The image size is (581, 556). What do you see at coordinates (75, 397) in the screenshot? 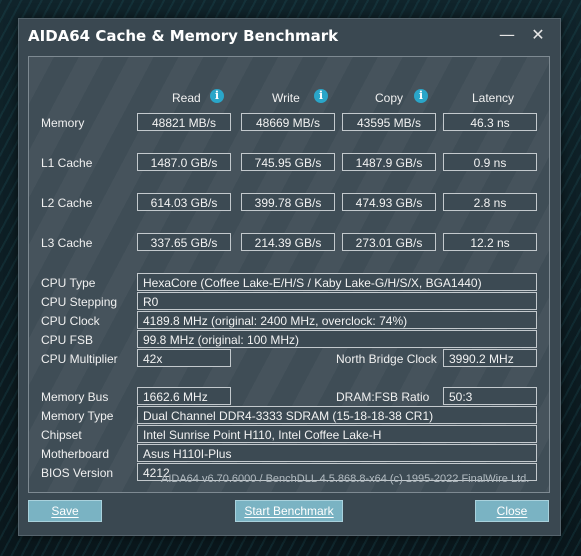
I see `memory-bus-label: Memory Bus` at bounding box center [75, 397].